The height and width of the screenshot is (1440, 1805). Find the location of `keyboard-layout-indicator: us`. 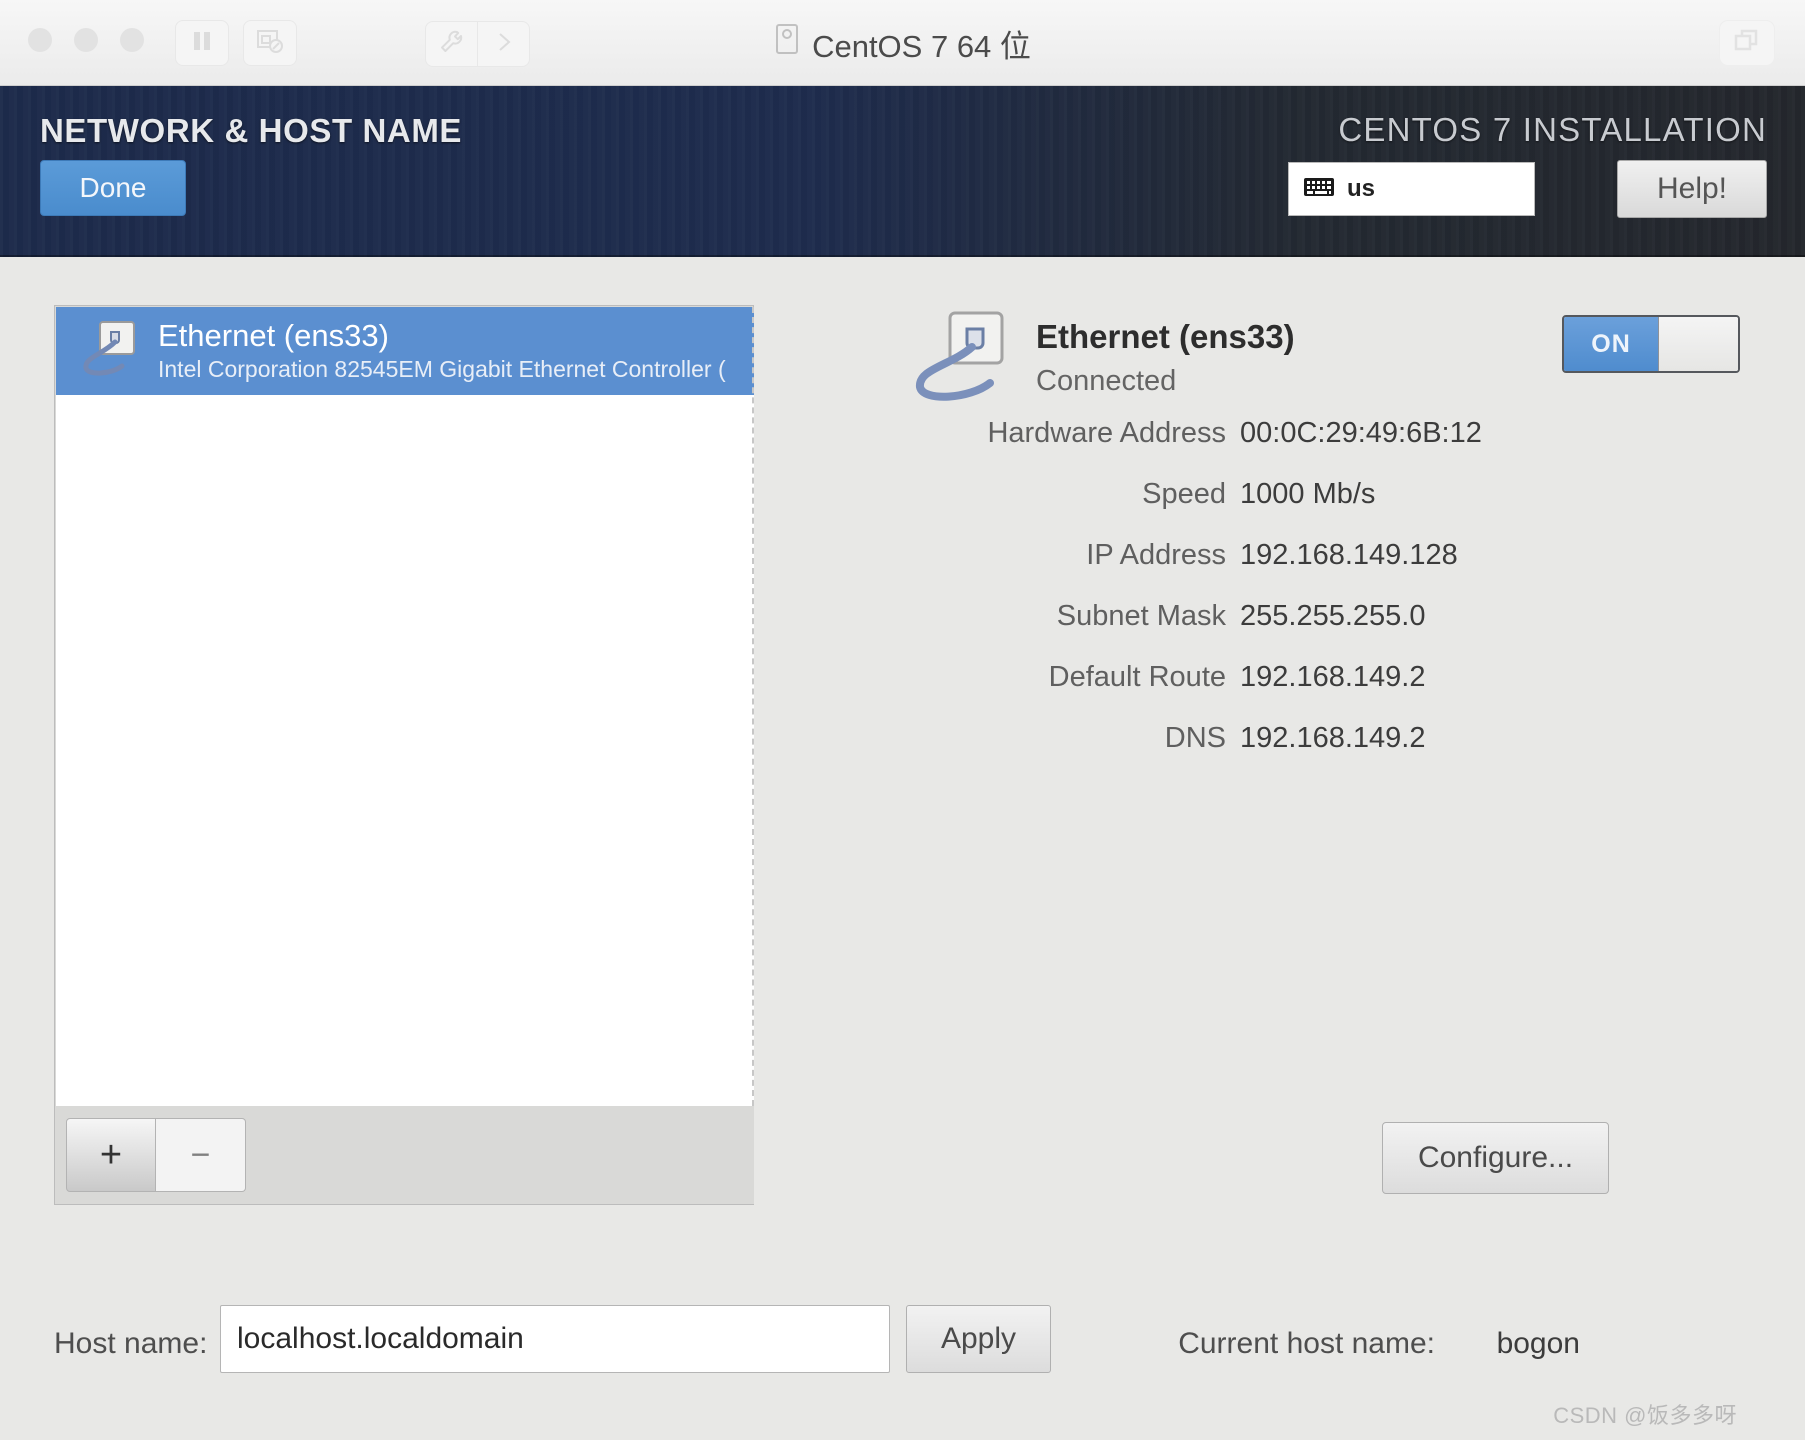

keyboard-layout-indicator: us is located at coordinates (1411, 189).